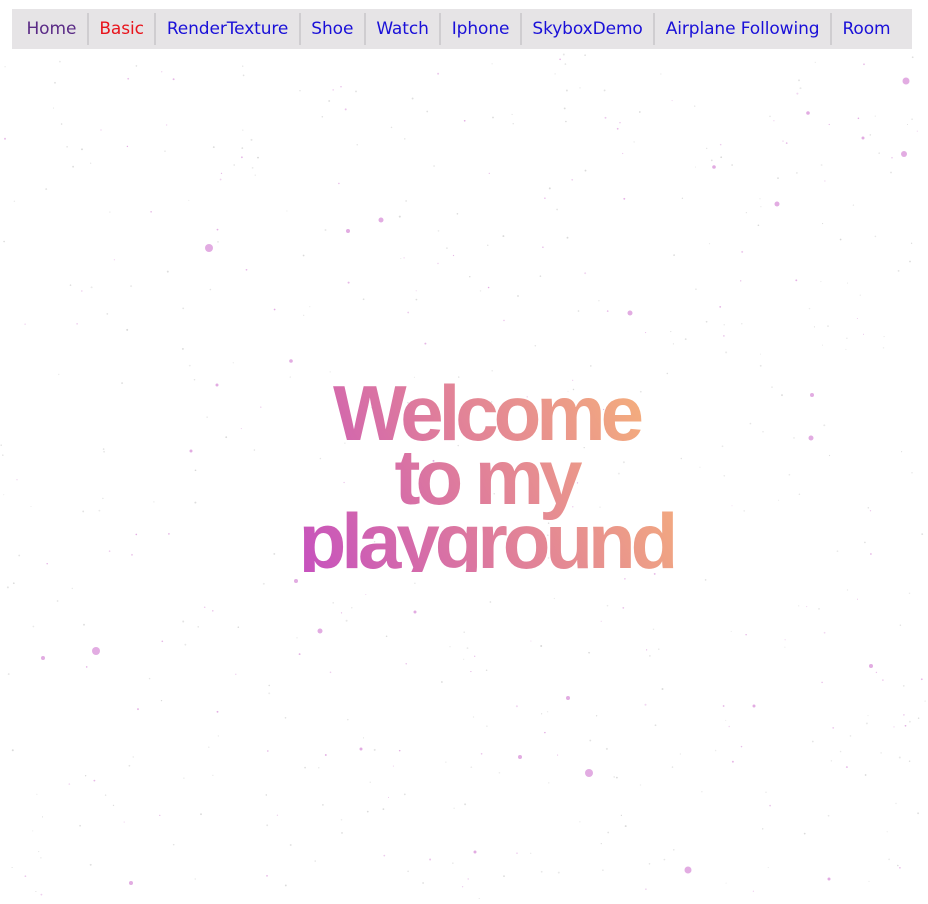  I want to click on nav-link-watch: Watch, so click(402, 29).